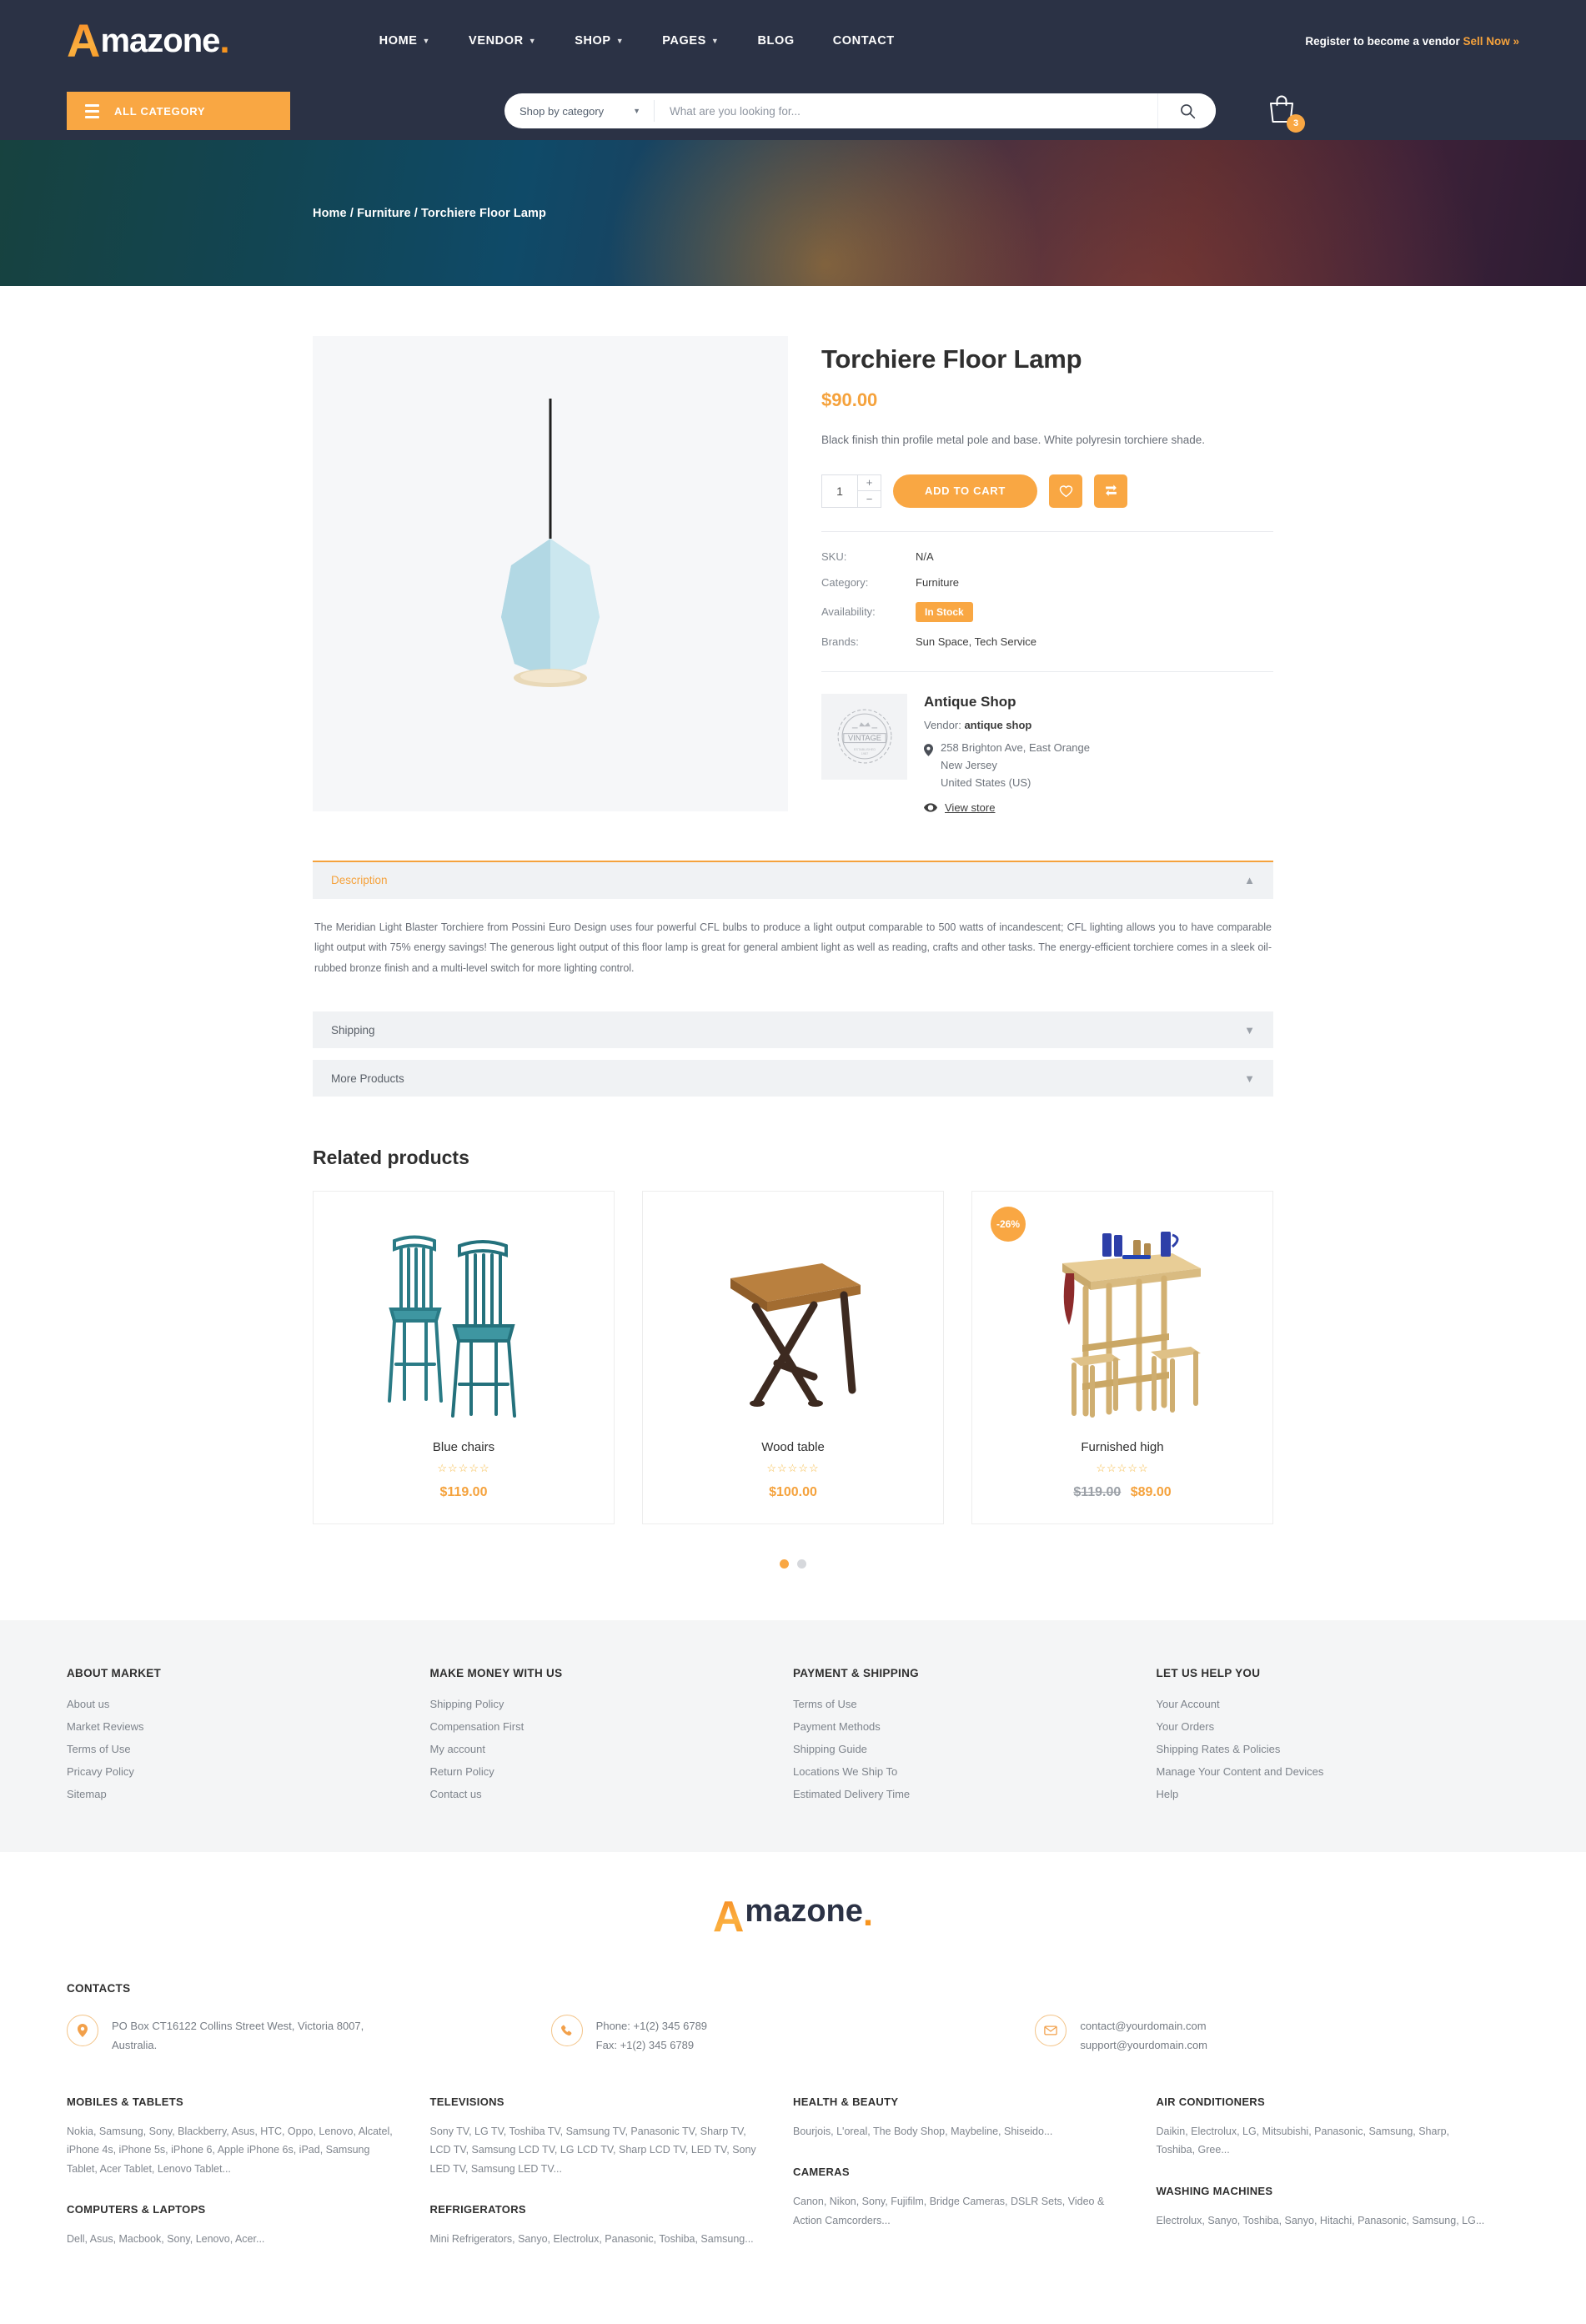 The image size is (1586, 2324). Describe the element at coordinates (986, 783) in the screenshot. I see `vendor-address-line3: United States (US)` at that location.